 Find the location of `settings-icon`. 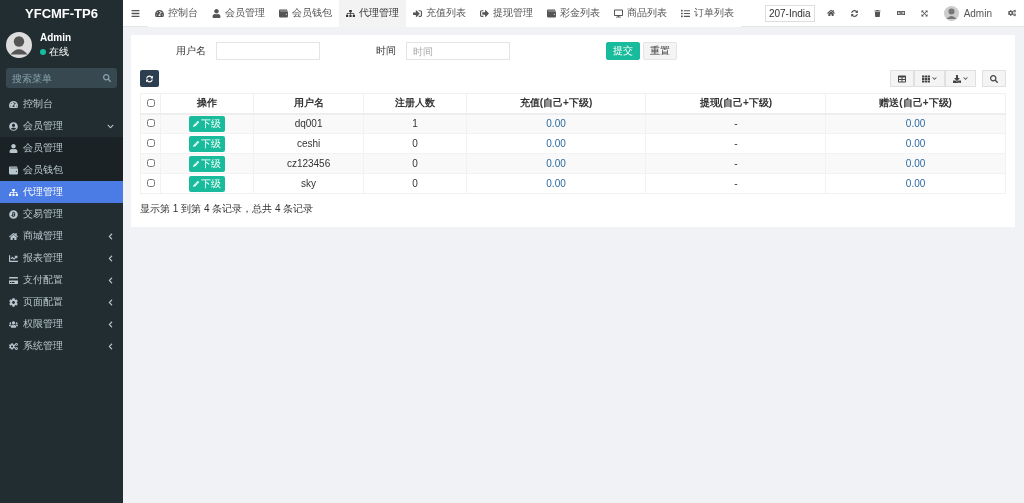

settings-icon is located at coordinates (1012, 13).